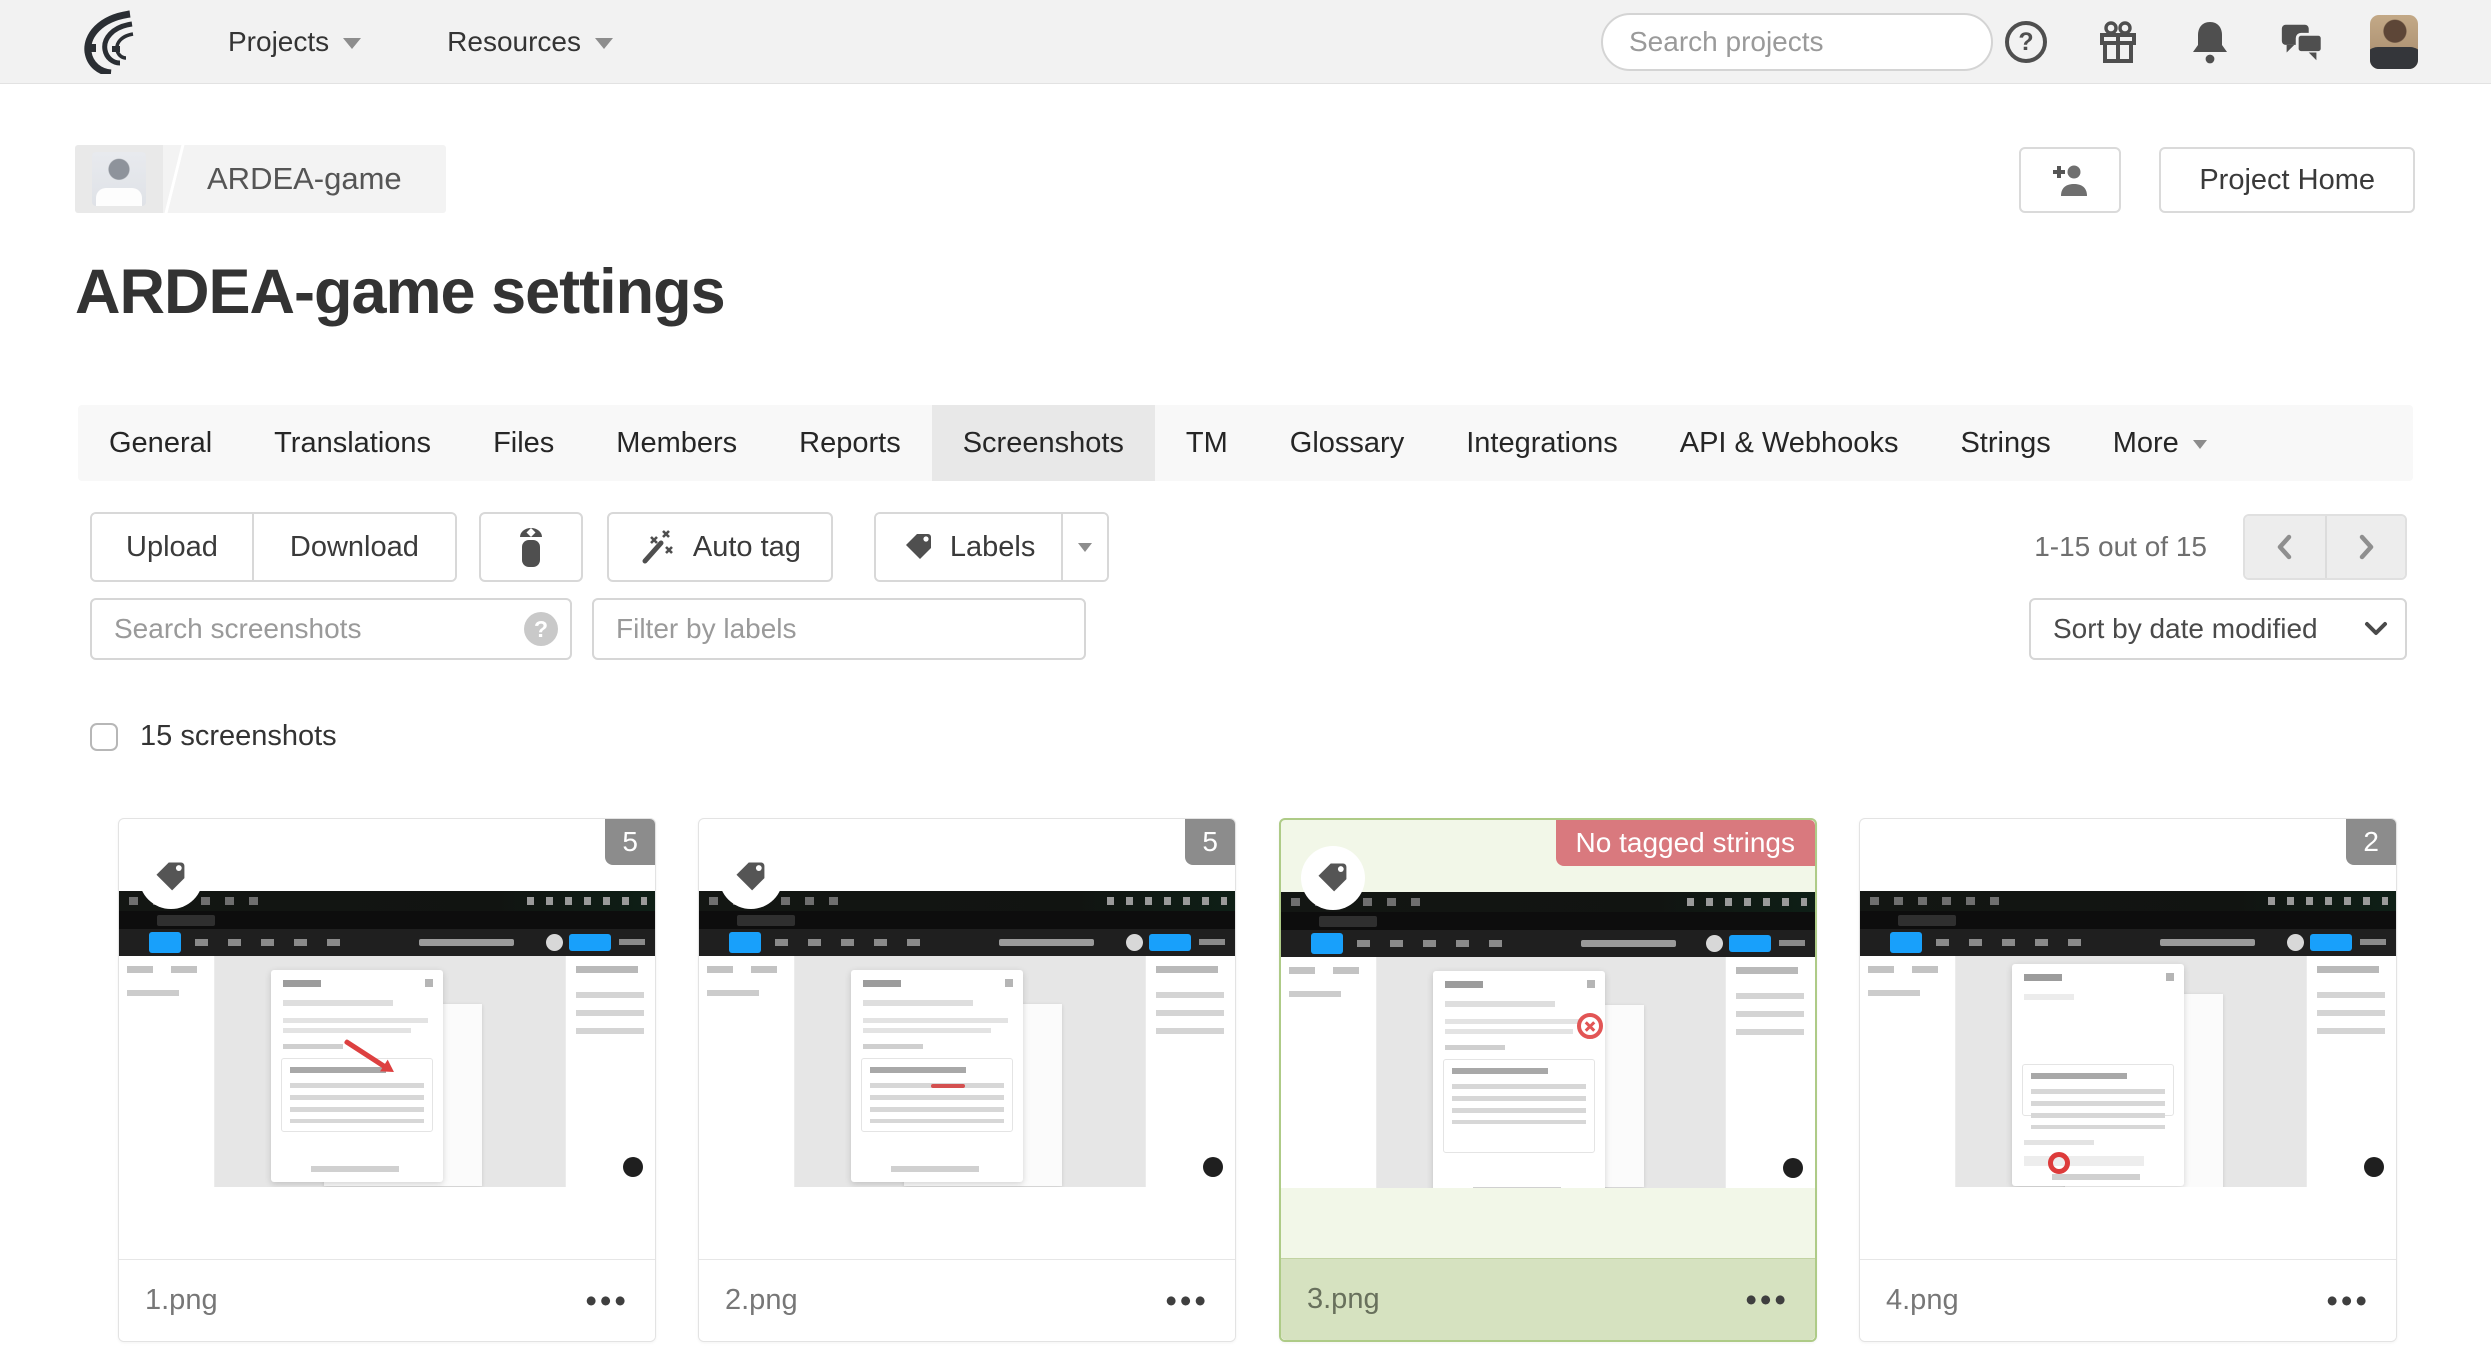 This screenshot has height=1363, width=2491. I want to click on chevron-right-icon, so click(2366, 547).